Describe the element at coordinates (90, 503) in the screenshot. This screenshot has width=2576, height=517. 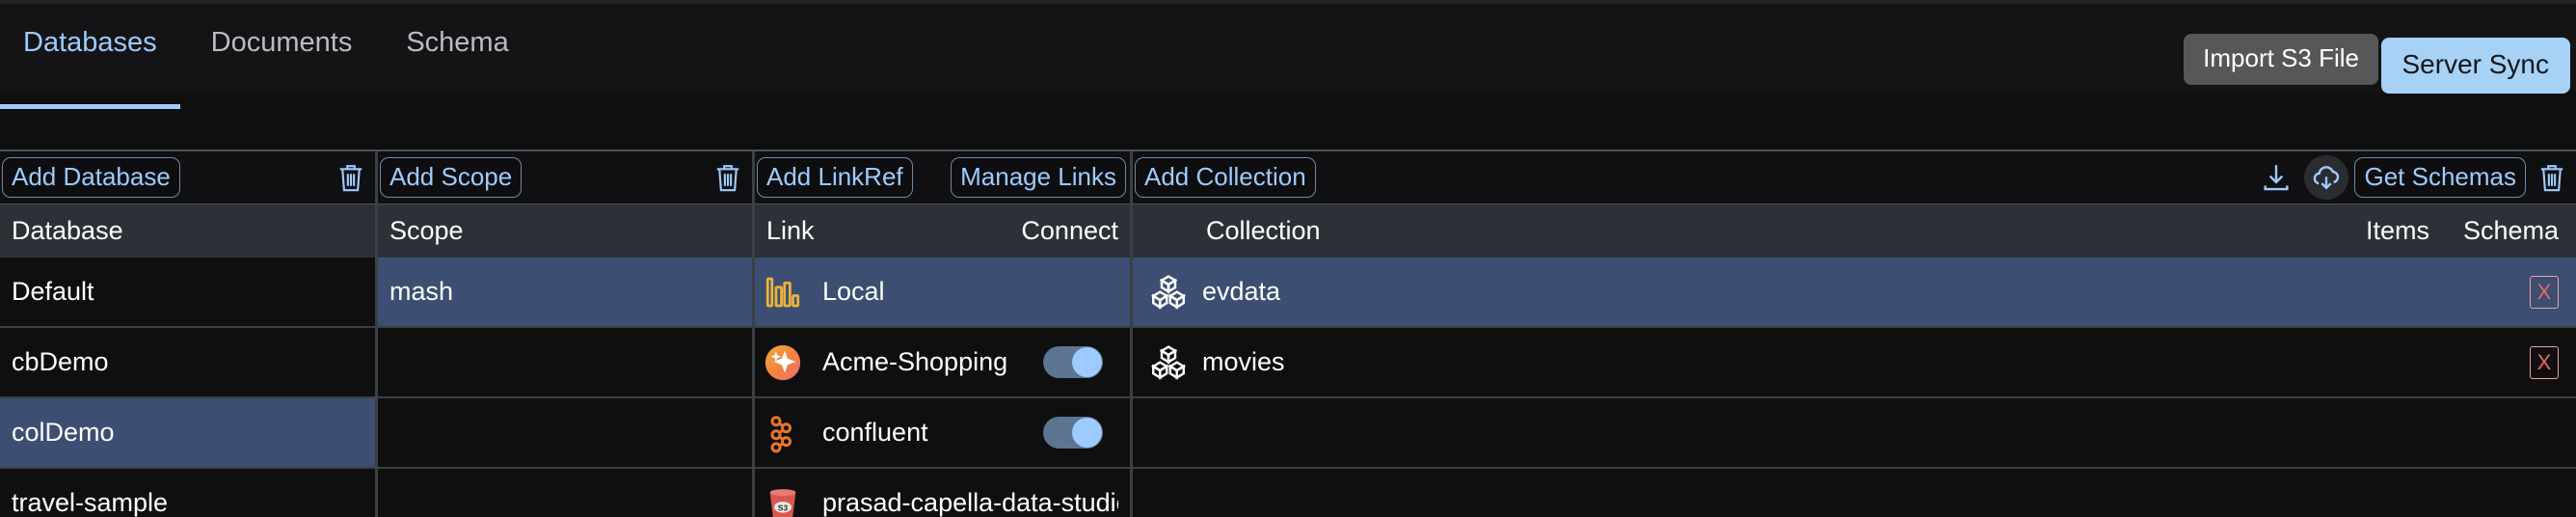
I see `database-name: travel-sample` at that location.